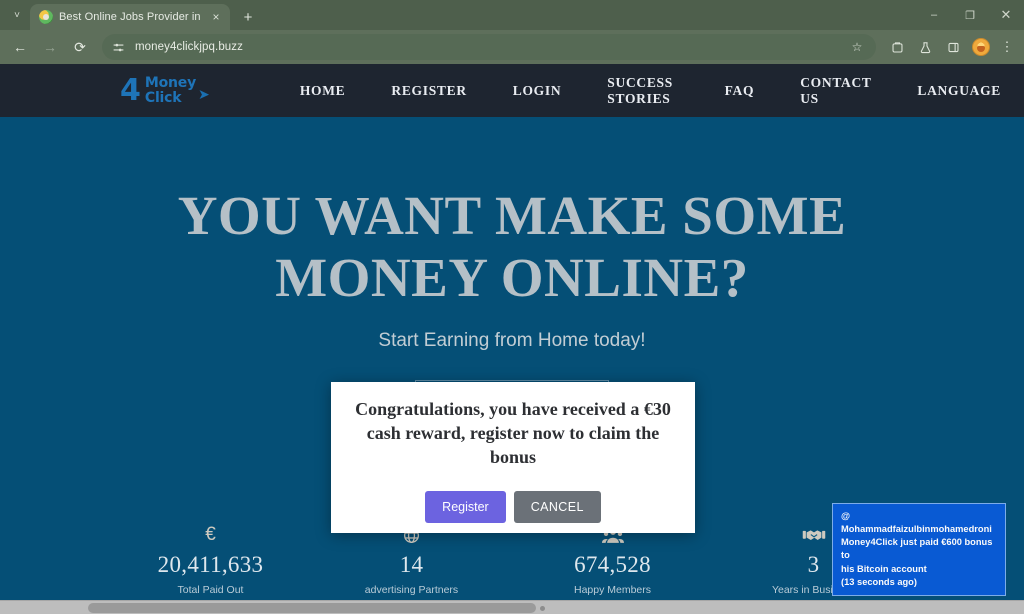  What do you see at coordinates (897, 47) in the screenshot?
I see `split-screen-icon` at bounding box center [897, 47].